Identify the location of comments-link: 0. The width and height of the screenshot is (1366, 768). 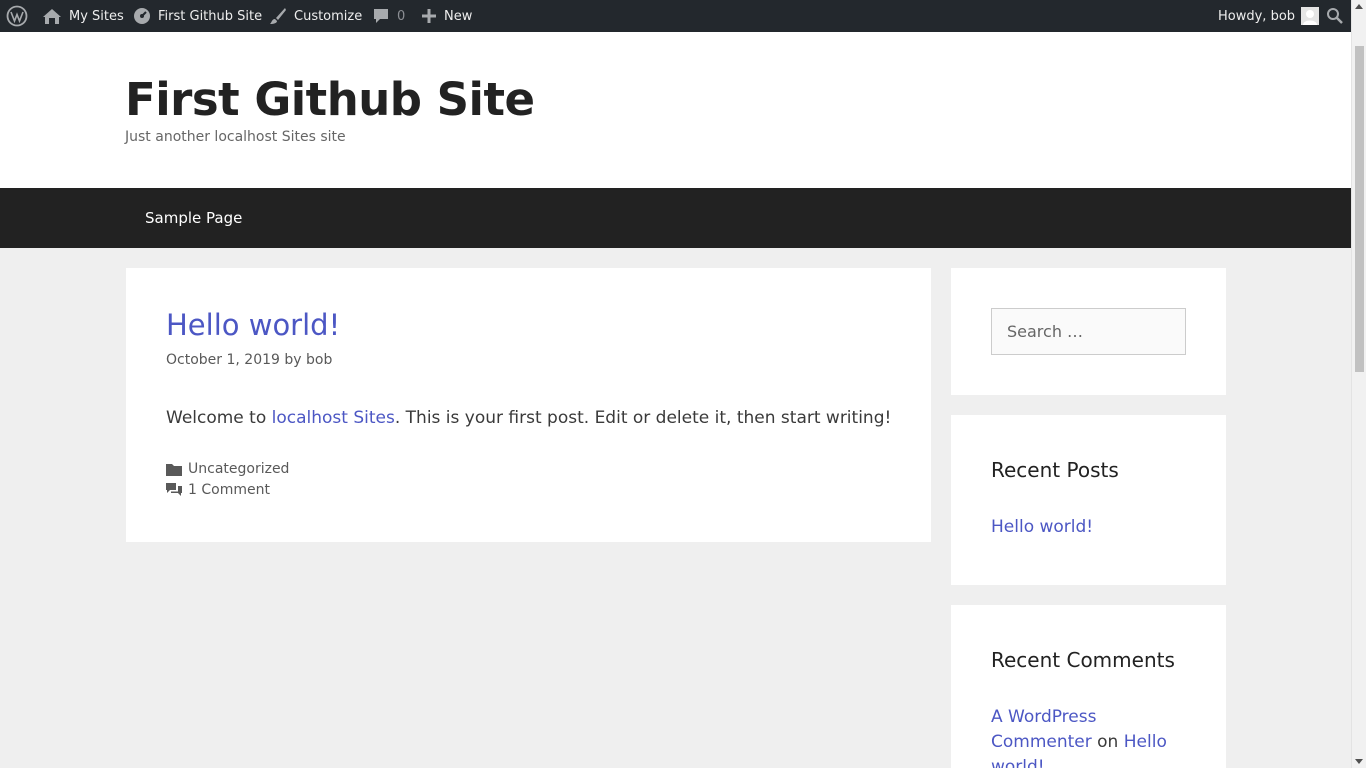
(388, 16).